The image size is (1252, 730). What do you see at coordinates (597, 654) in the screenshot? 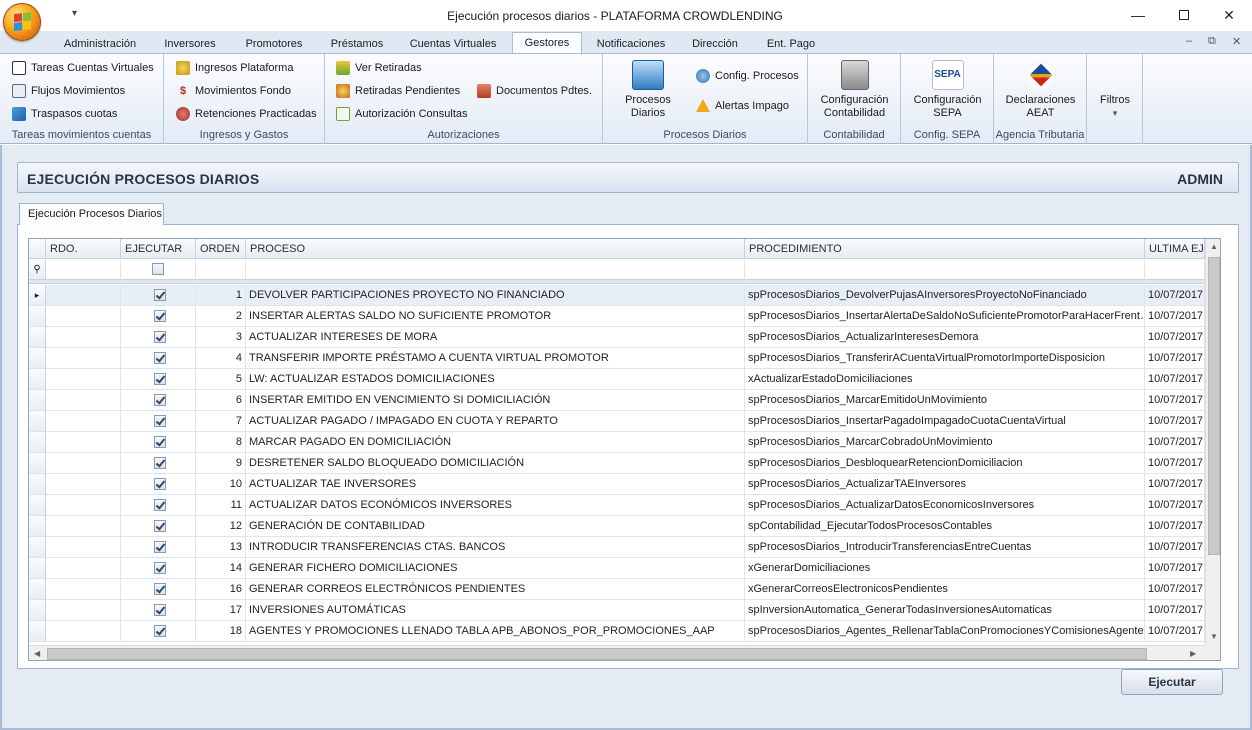
I see `horizontal-scroll-thumb` at bounding box center [597, 654].